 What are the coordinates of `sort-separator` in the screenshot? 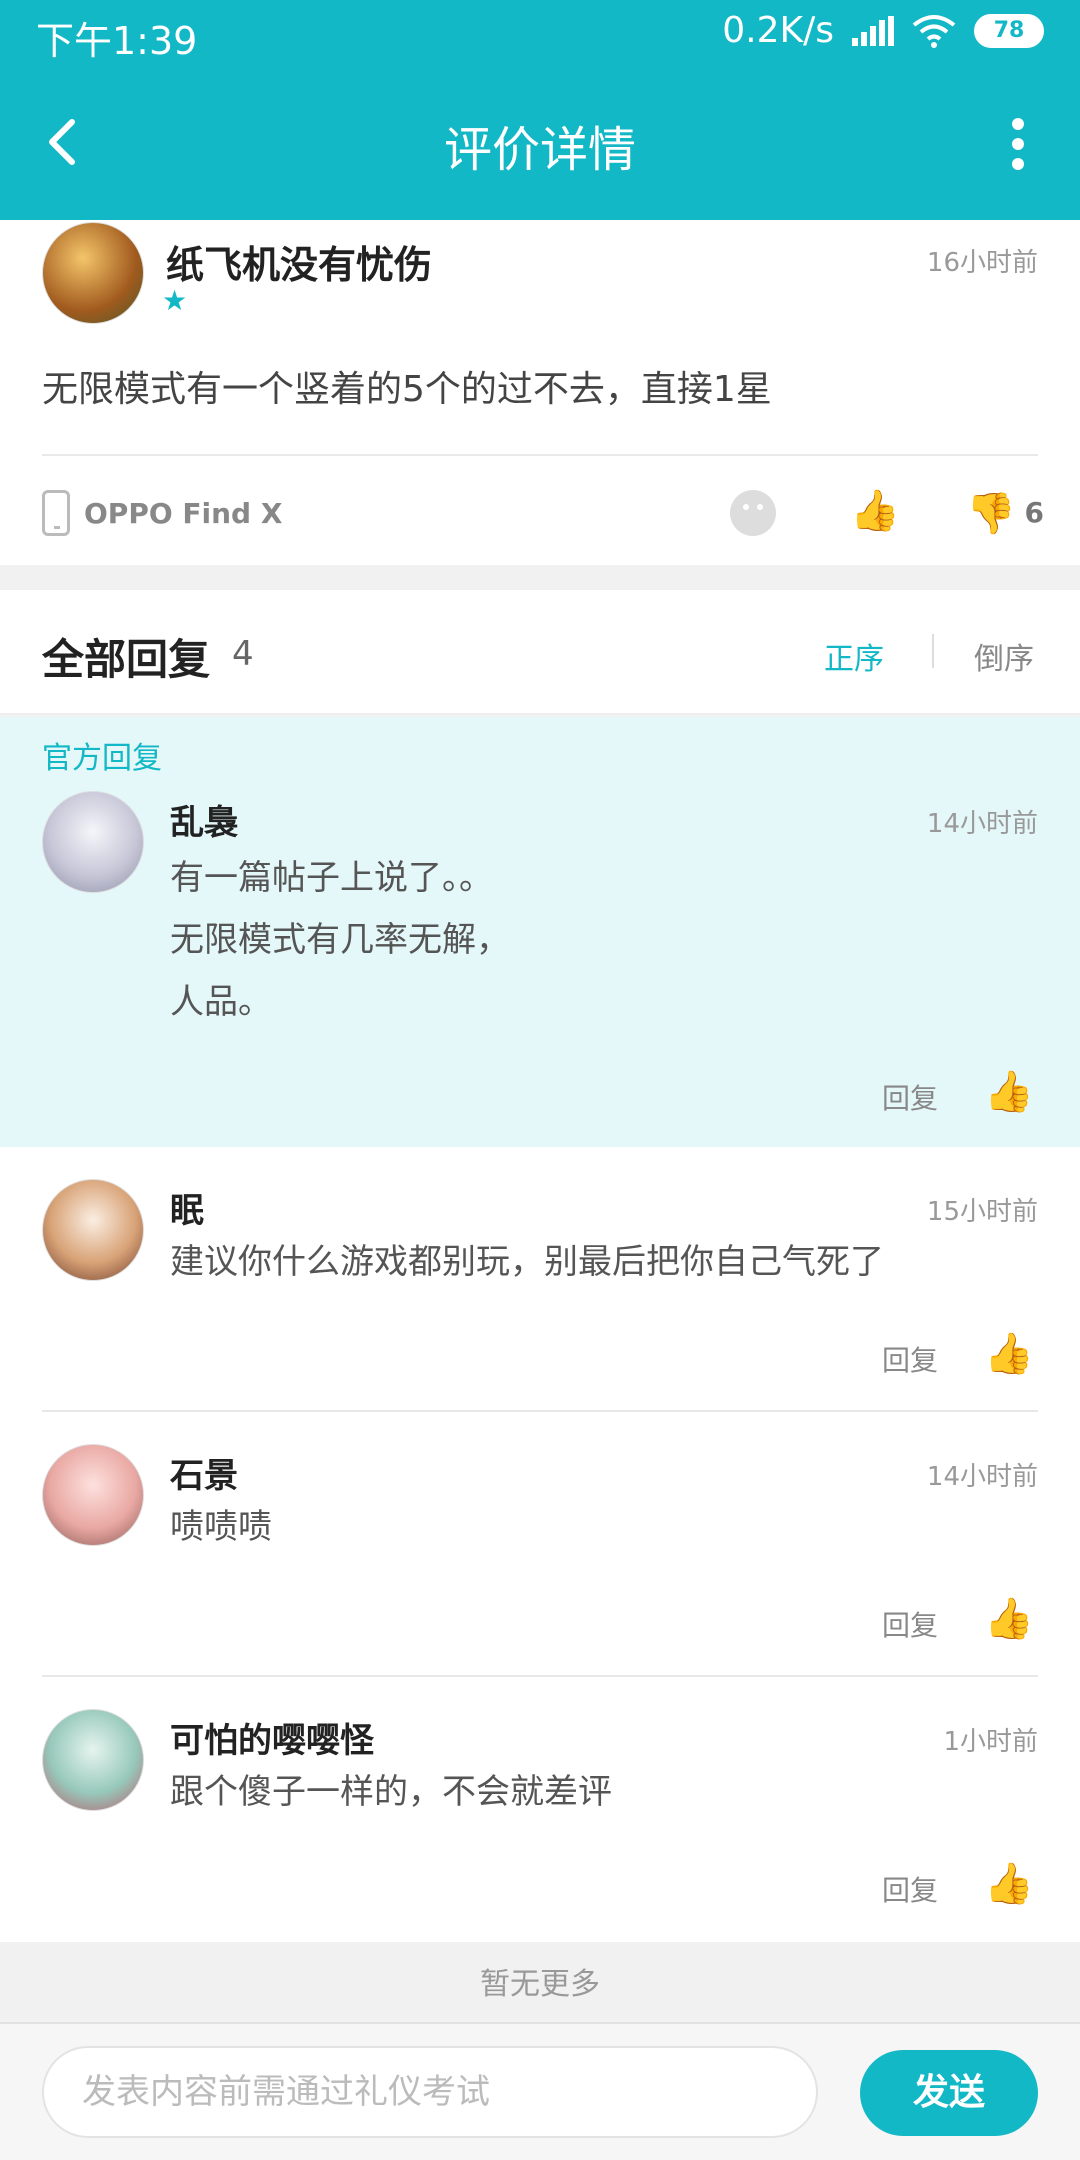 It's located at (933, 651).